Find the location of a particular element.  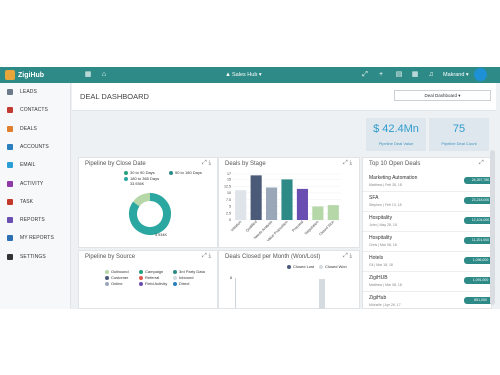

deal-row: Hospitality Chris | Mar 08, 18 11,201,000 is located at coordinates (427, 242).